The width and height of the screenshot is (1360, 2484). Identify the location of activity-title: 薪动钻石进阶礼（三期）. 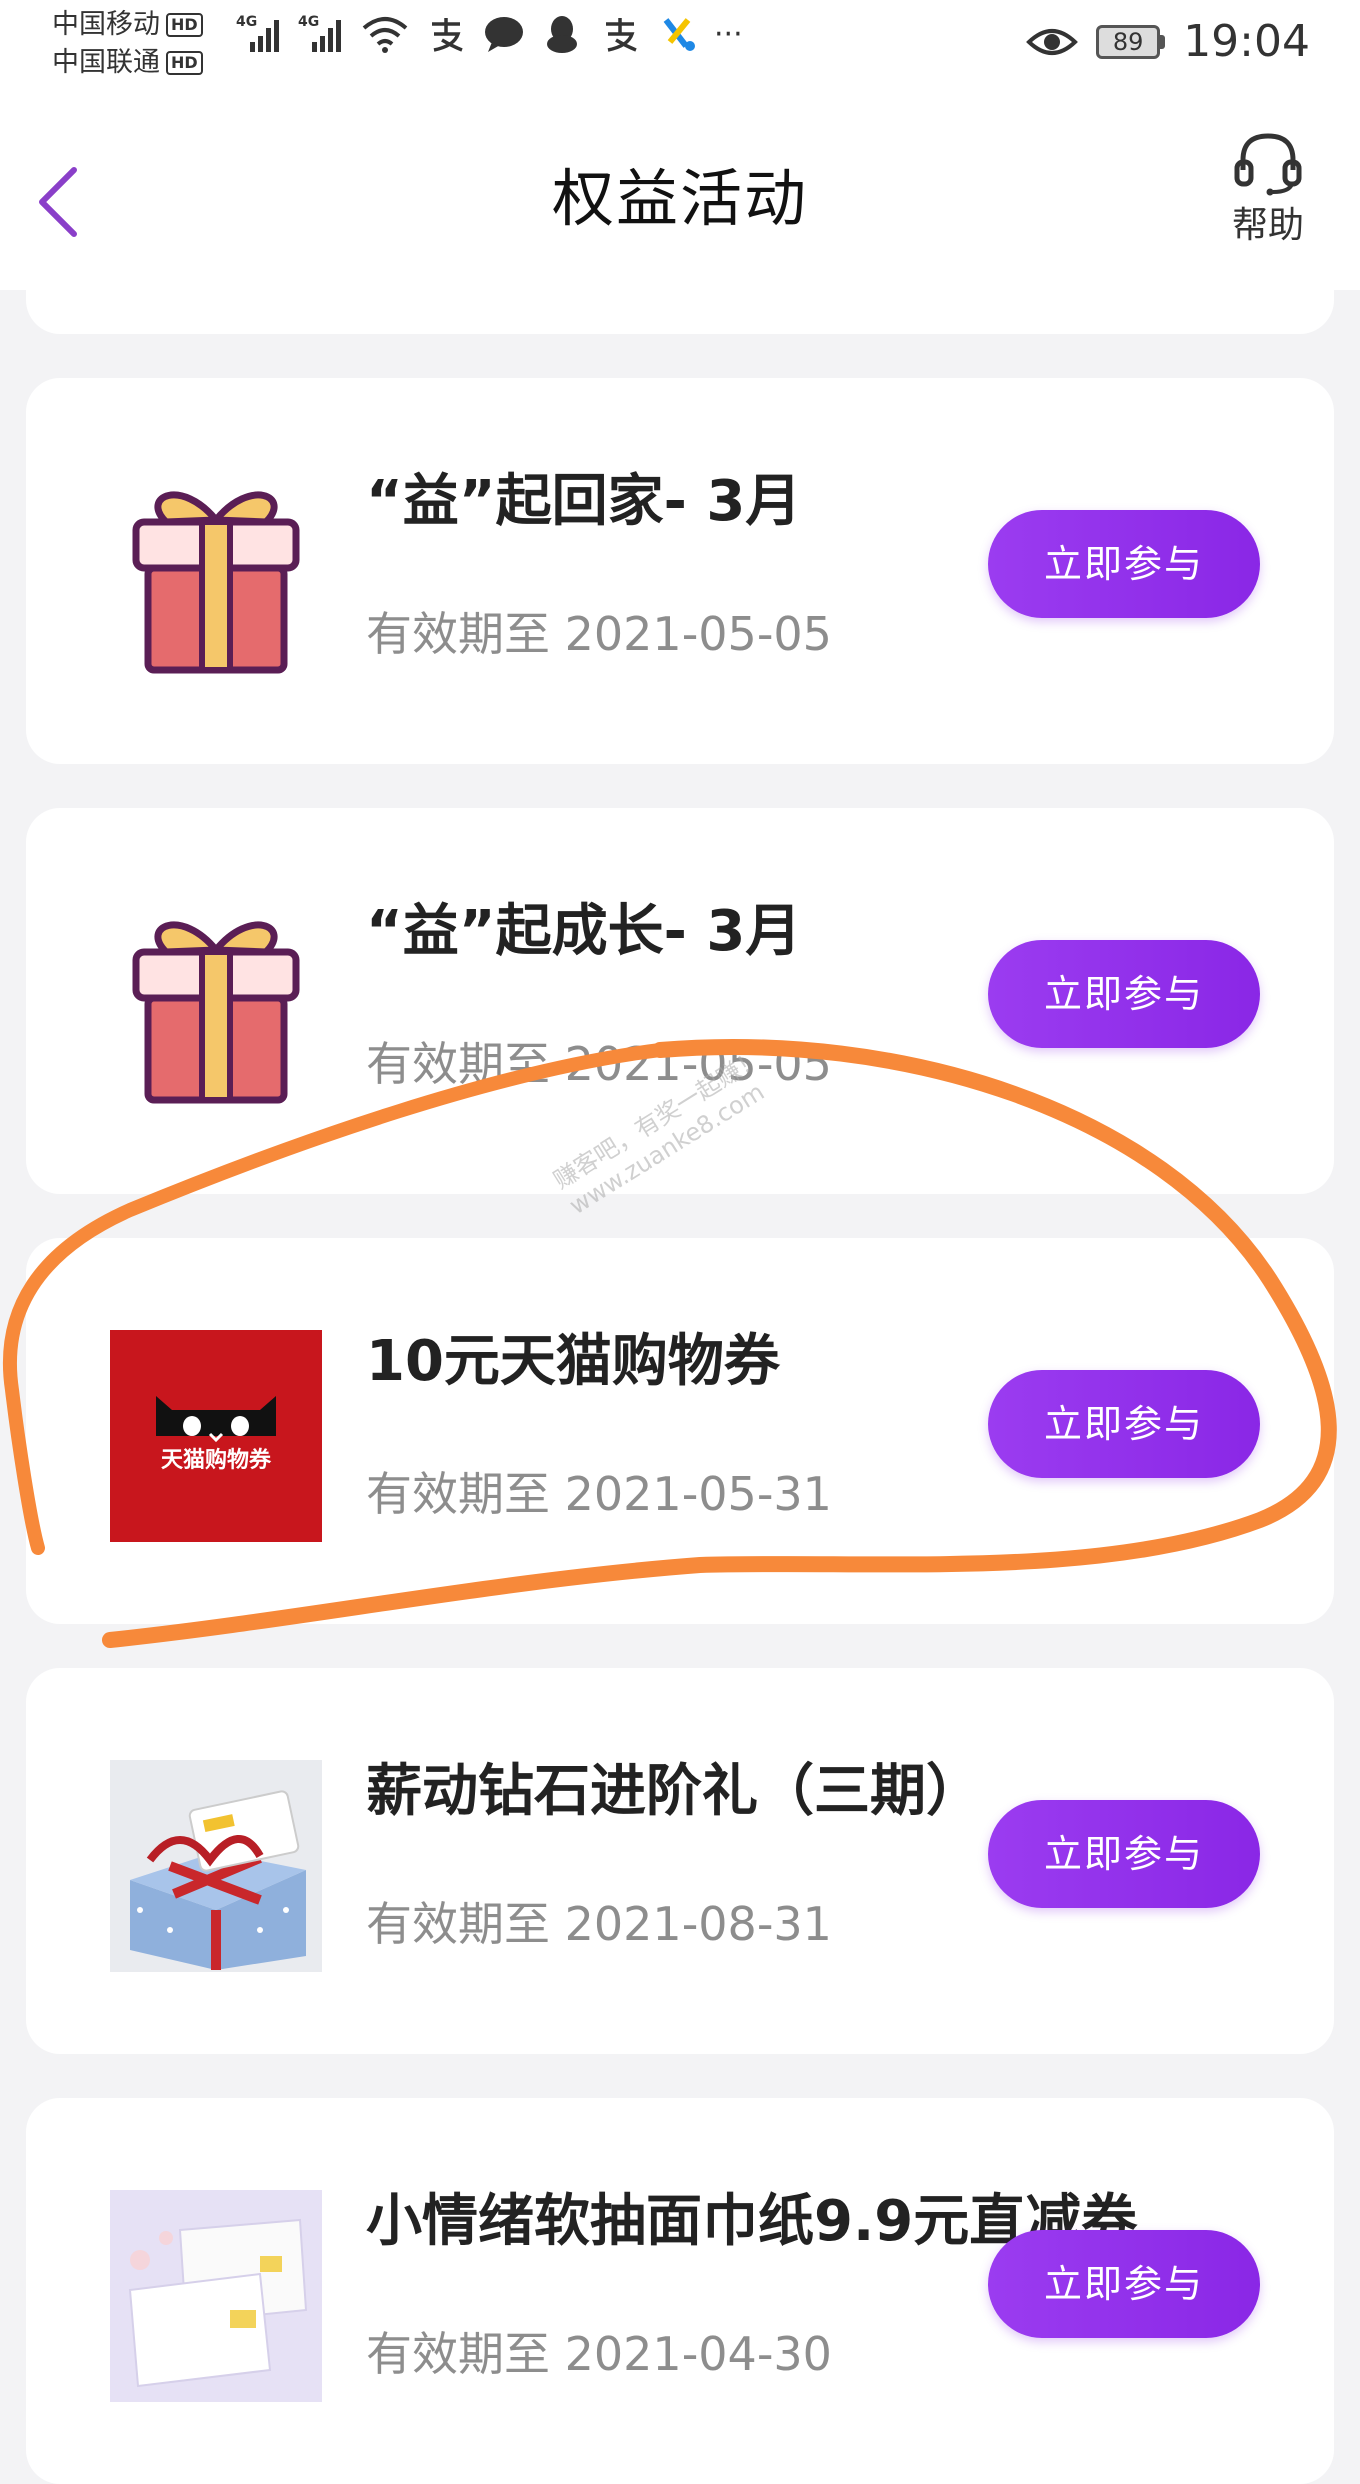
(674, 1791).